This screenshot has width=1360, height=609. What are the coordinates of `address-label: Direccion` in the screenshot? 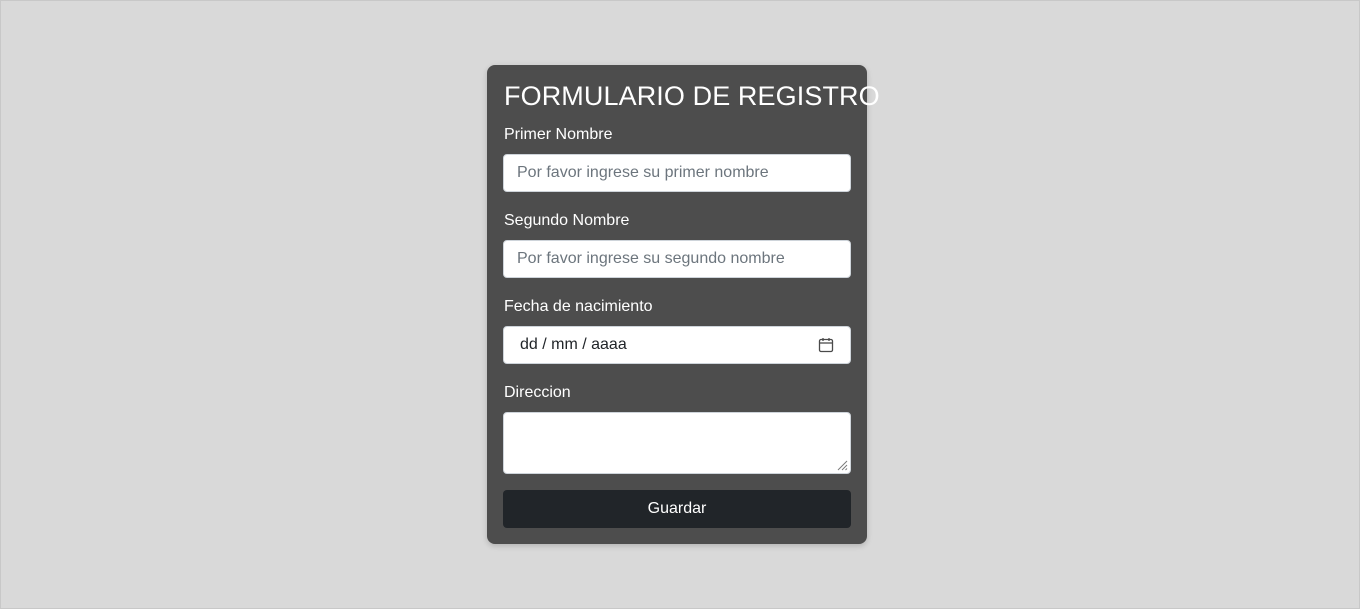 It's located at (537, 392).